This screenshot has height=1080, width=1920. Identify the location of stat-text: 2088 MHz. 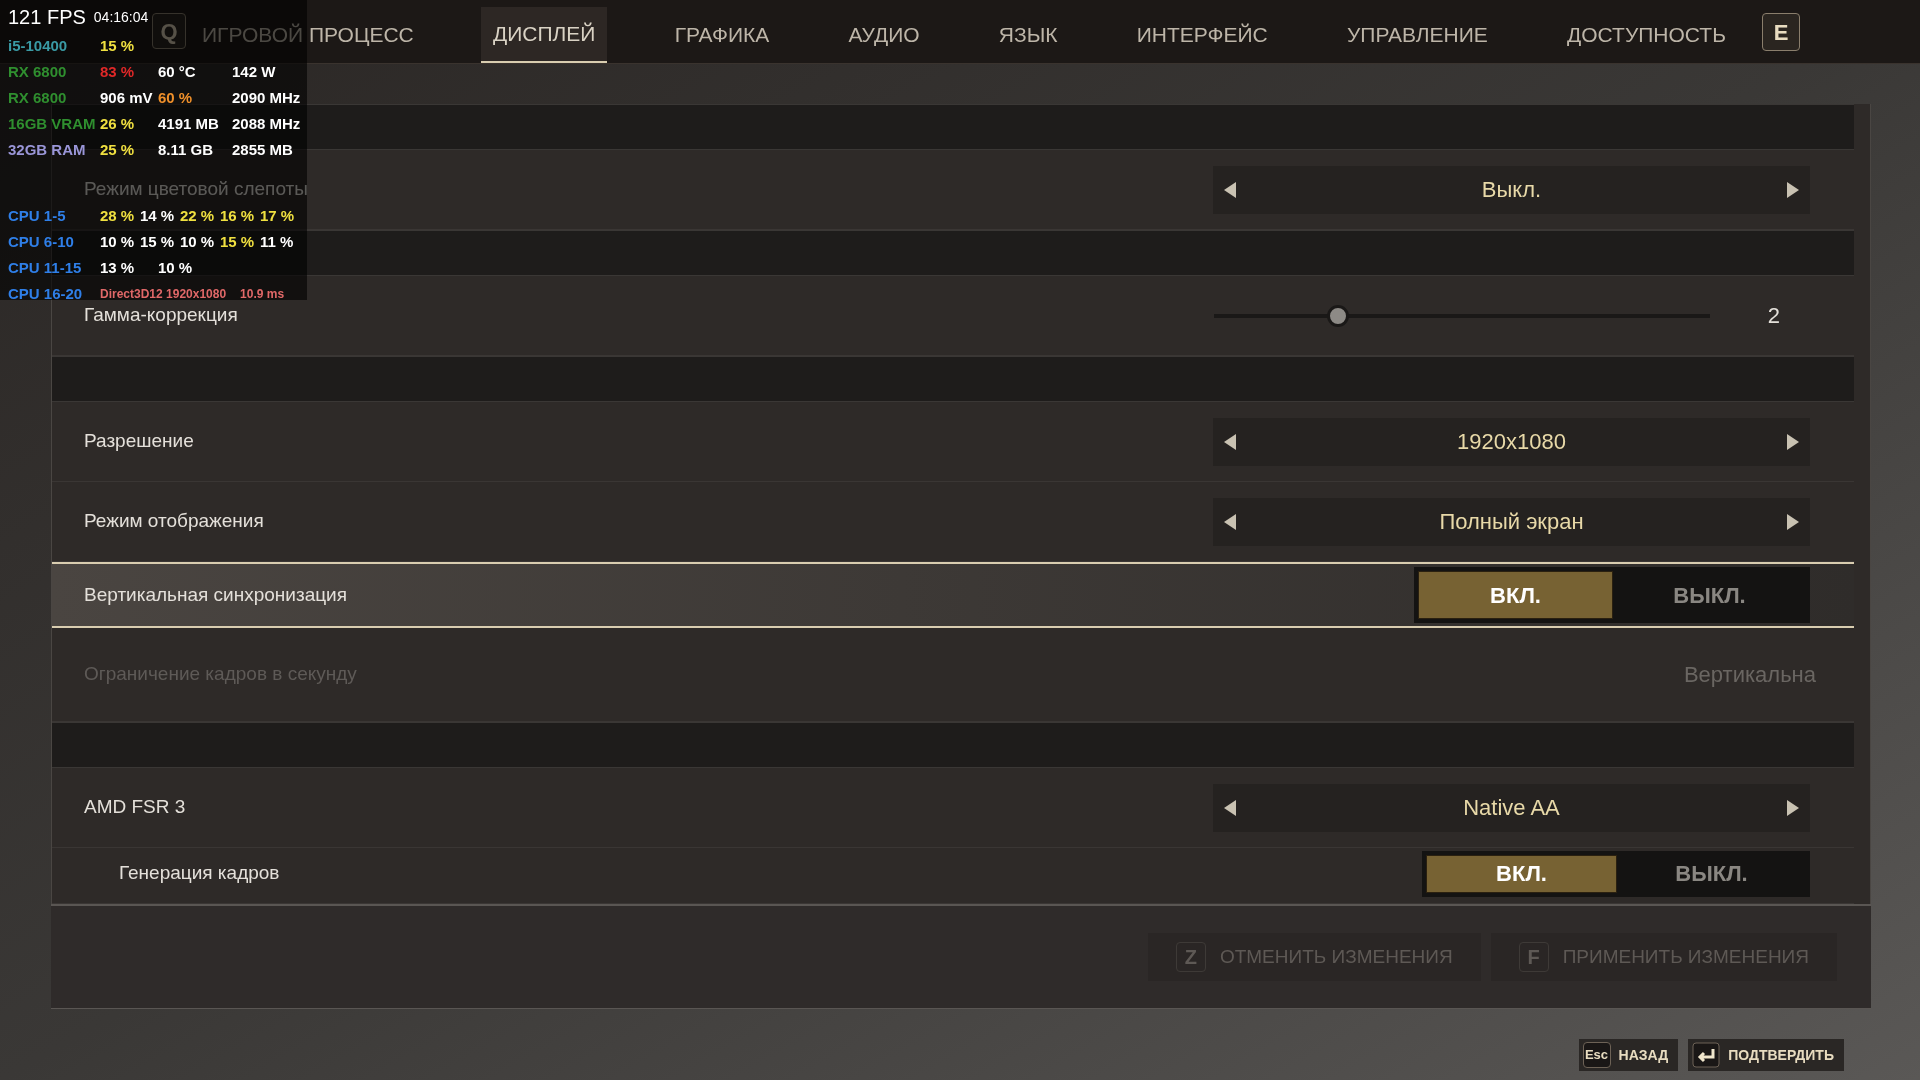
(267, 124).